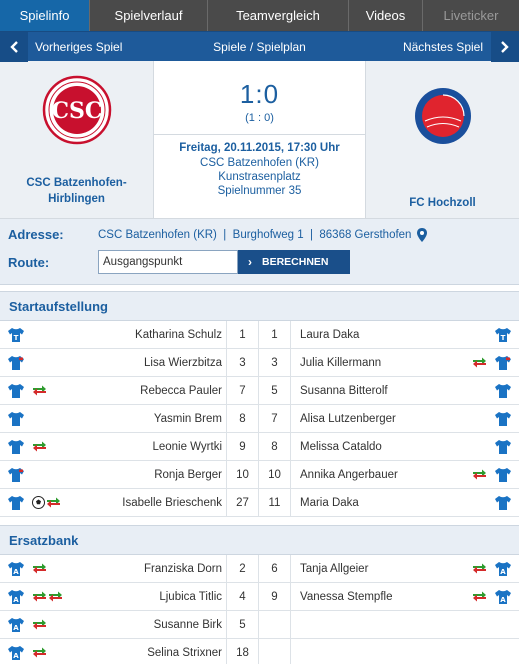 This screenshot has width=519, height=664. I want to click on home-player-name: Yasmin Brem, so click(149, 418).